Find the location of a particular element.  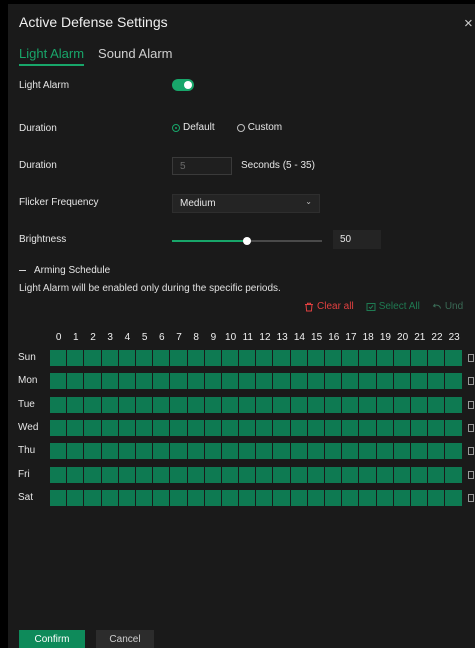

select-all-button: Select All is located at coordinates (393, 306).